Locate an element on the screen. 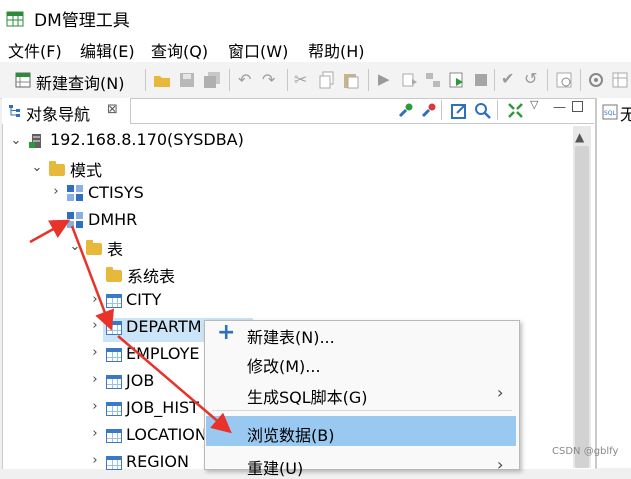  menu-item-rebuild-label: 重建(U) is located at coordinates (275, 467).